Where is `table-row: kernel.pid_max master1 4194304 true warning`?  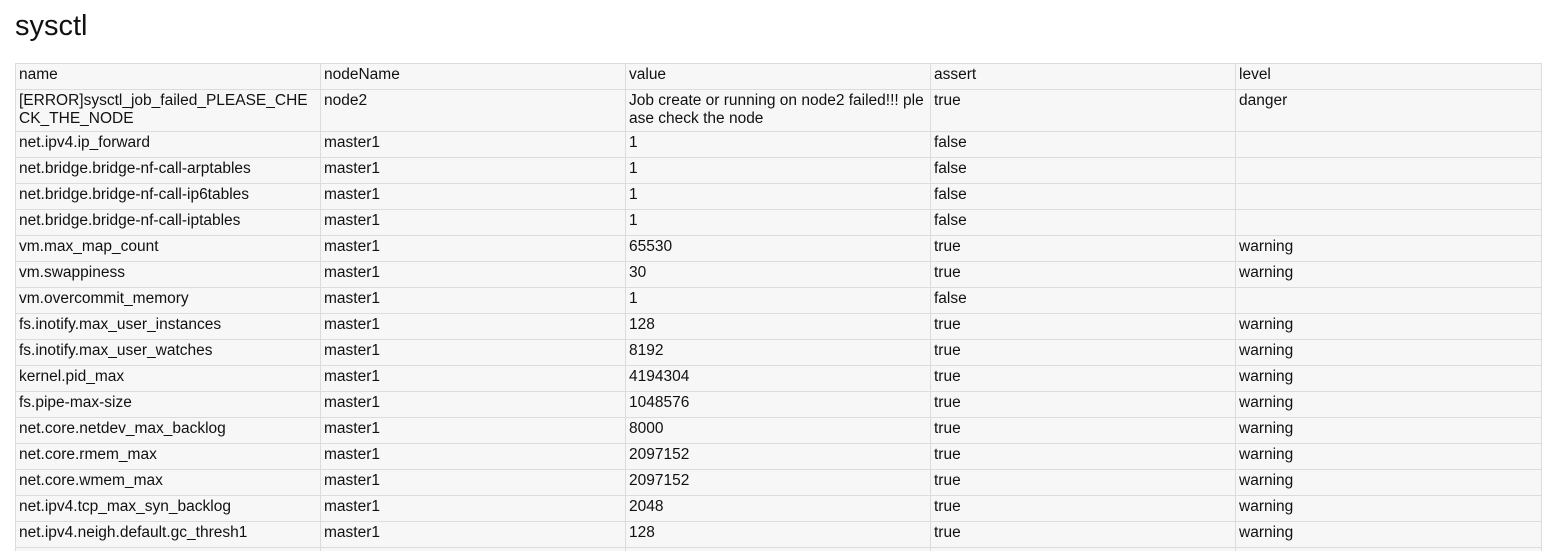
table-row: kernel.pid_max master1 4194304 true warning is located at coordinates (778, 378).